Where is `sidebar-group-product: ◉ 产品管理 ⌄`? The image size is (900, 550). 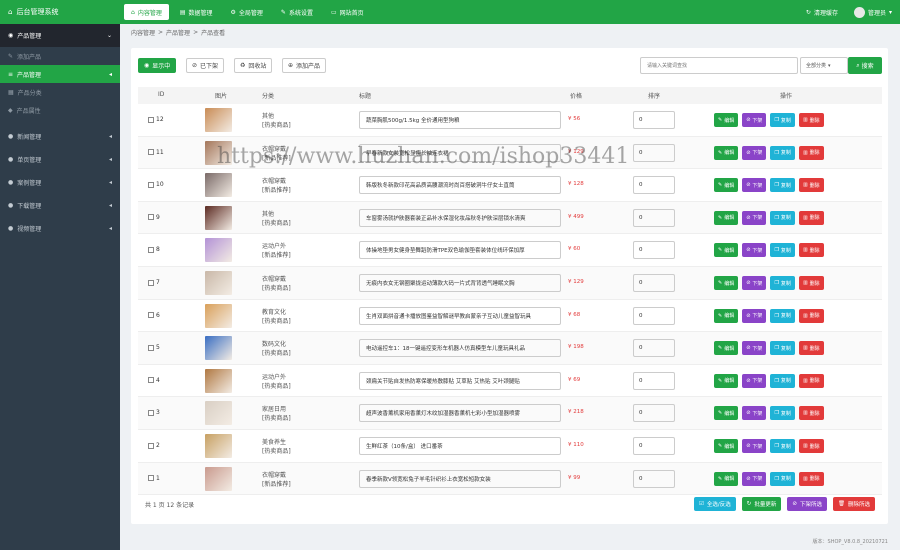
sidebar-group-product: ◉ 产品管理 ⌄ is located at coordinates (60, 35).